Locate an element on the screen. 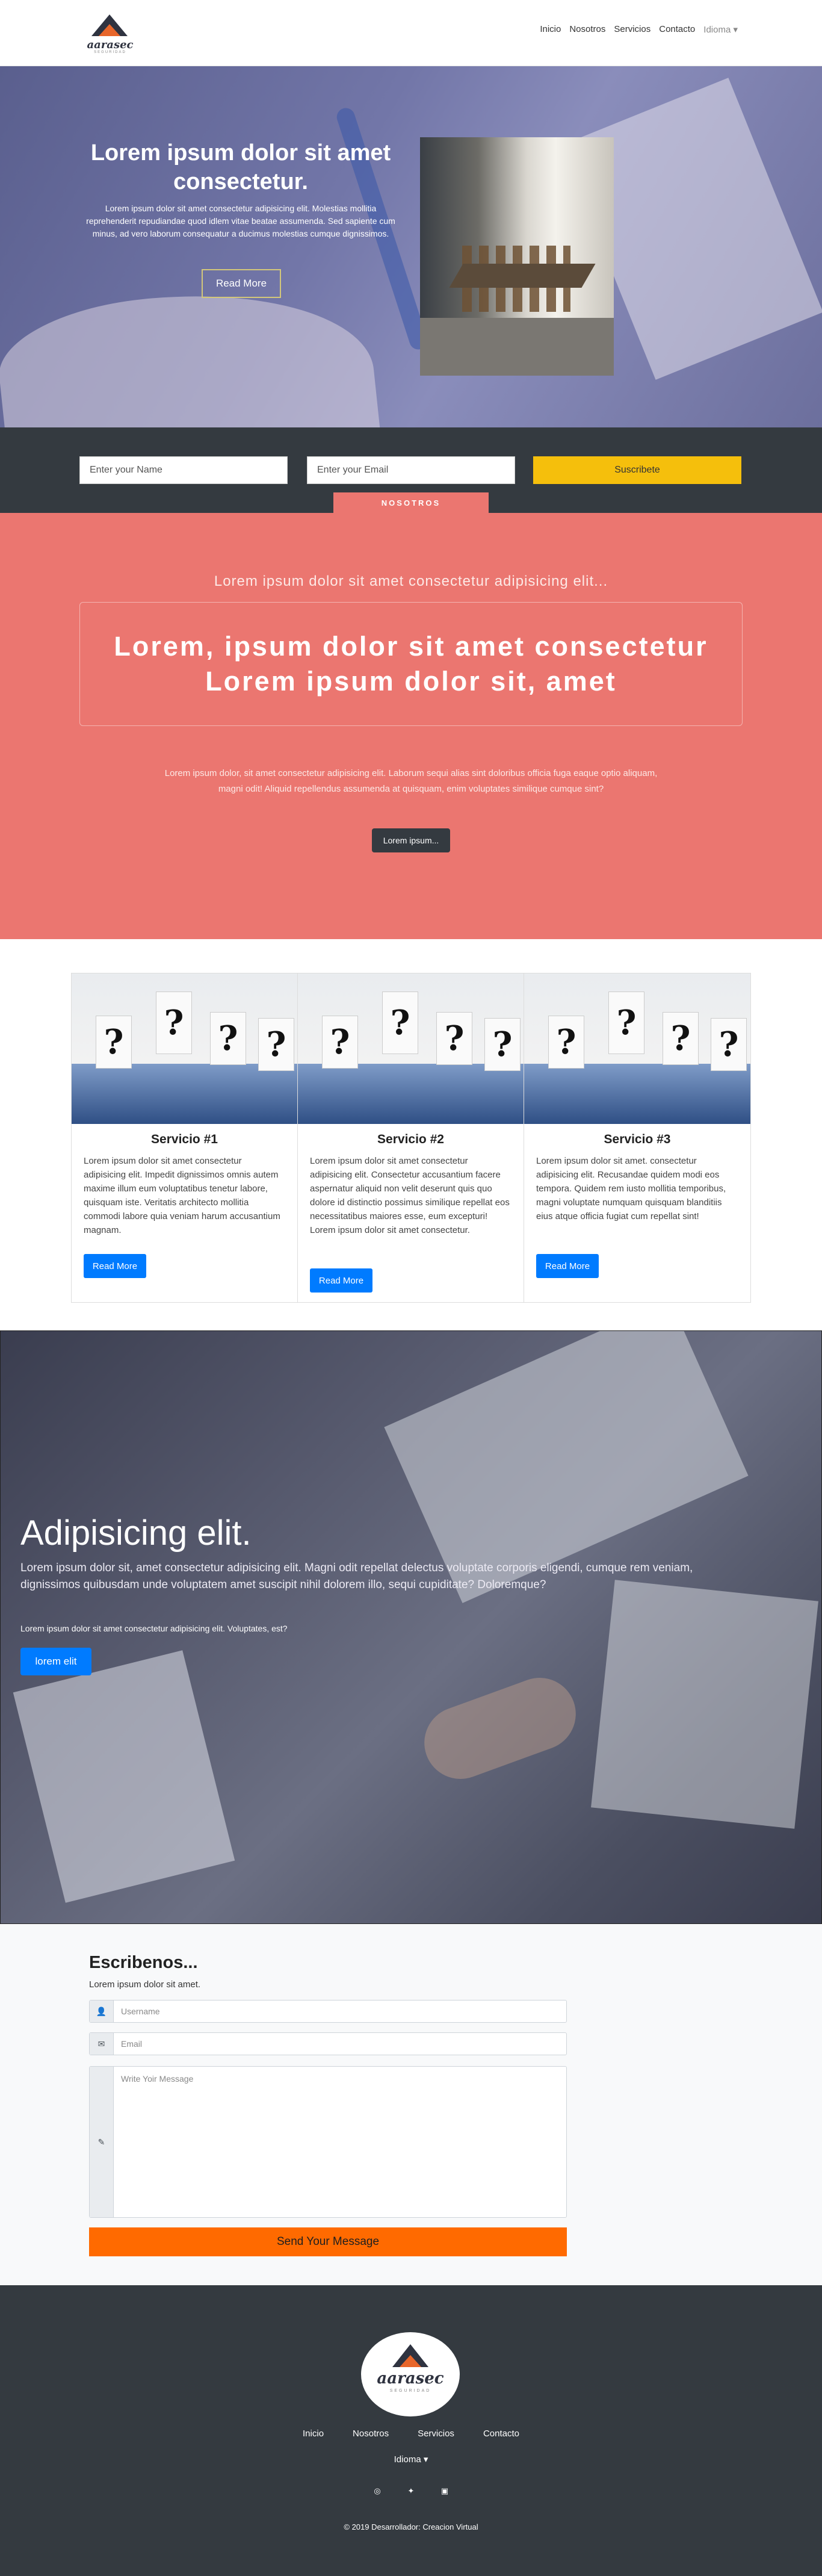  footer-link-contacto: Contacto is located at coordinates (501, 2434).